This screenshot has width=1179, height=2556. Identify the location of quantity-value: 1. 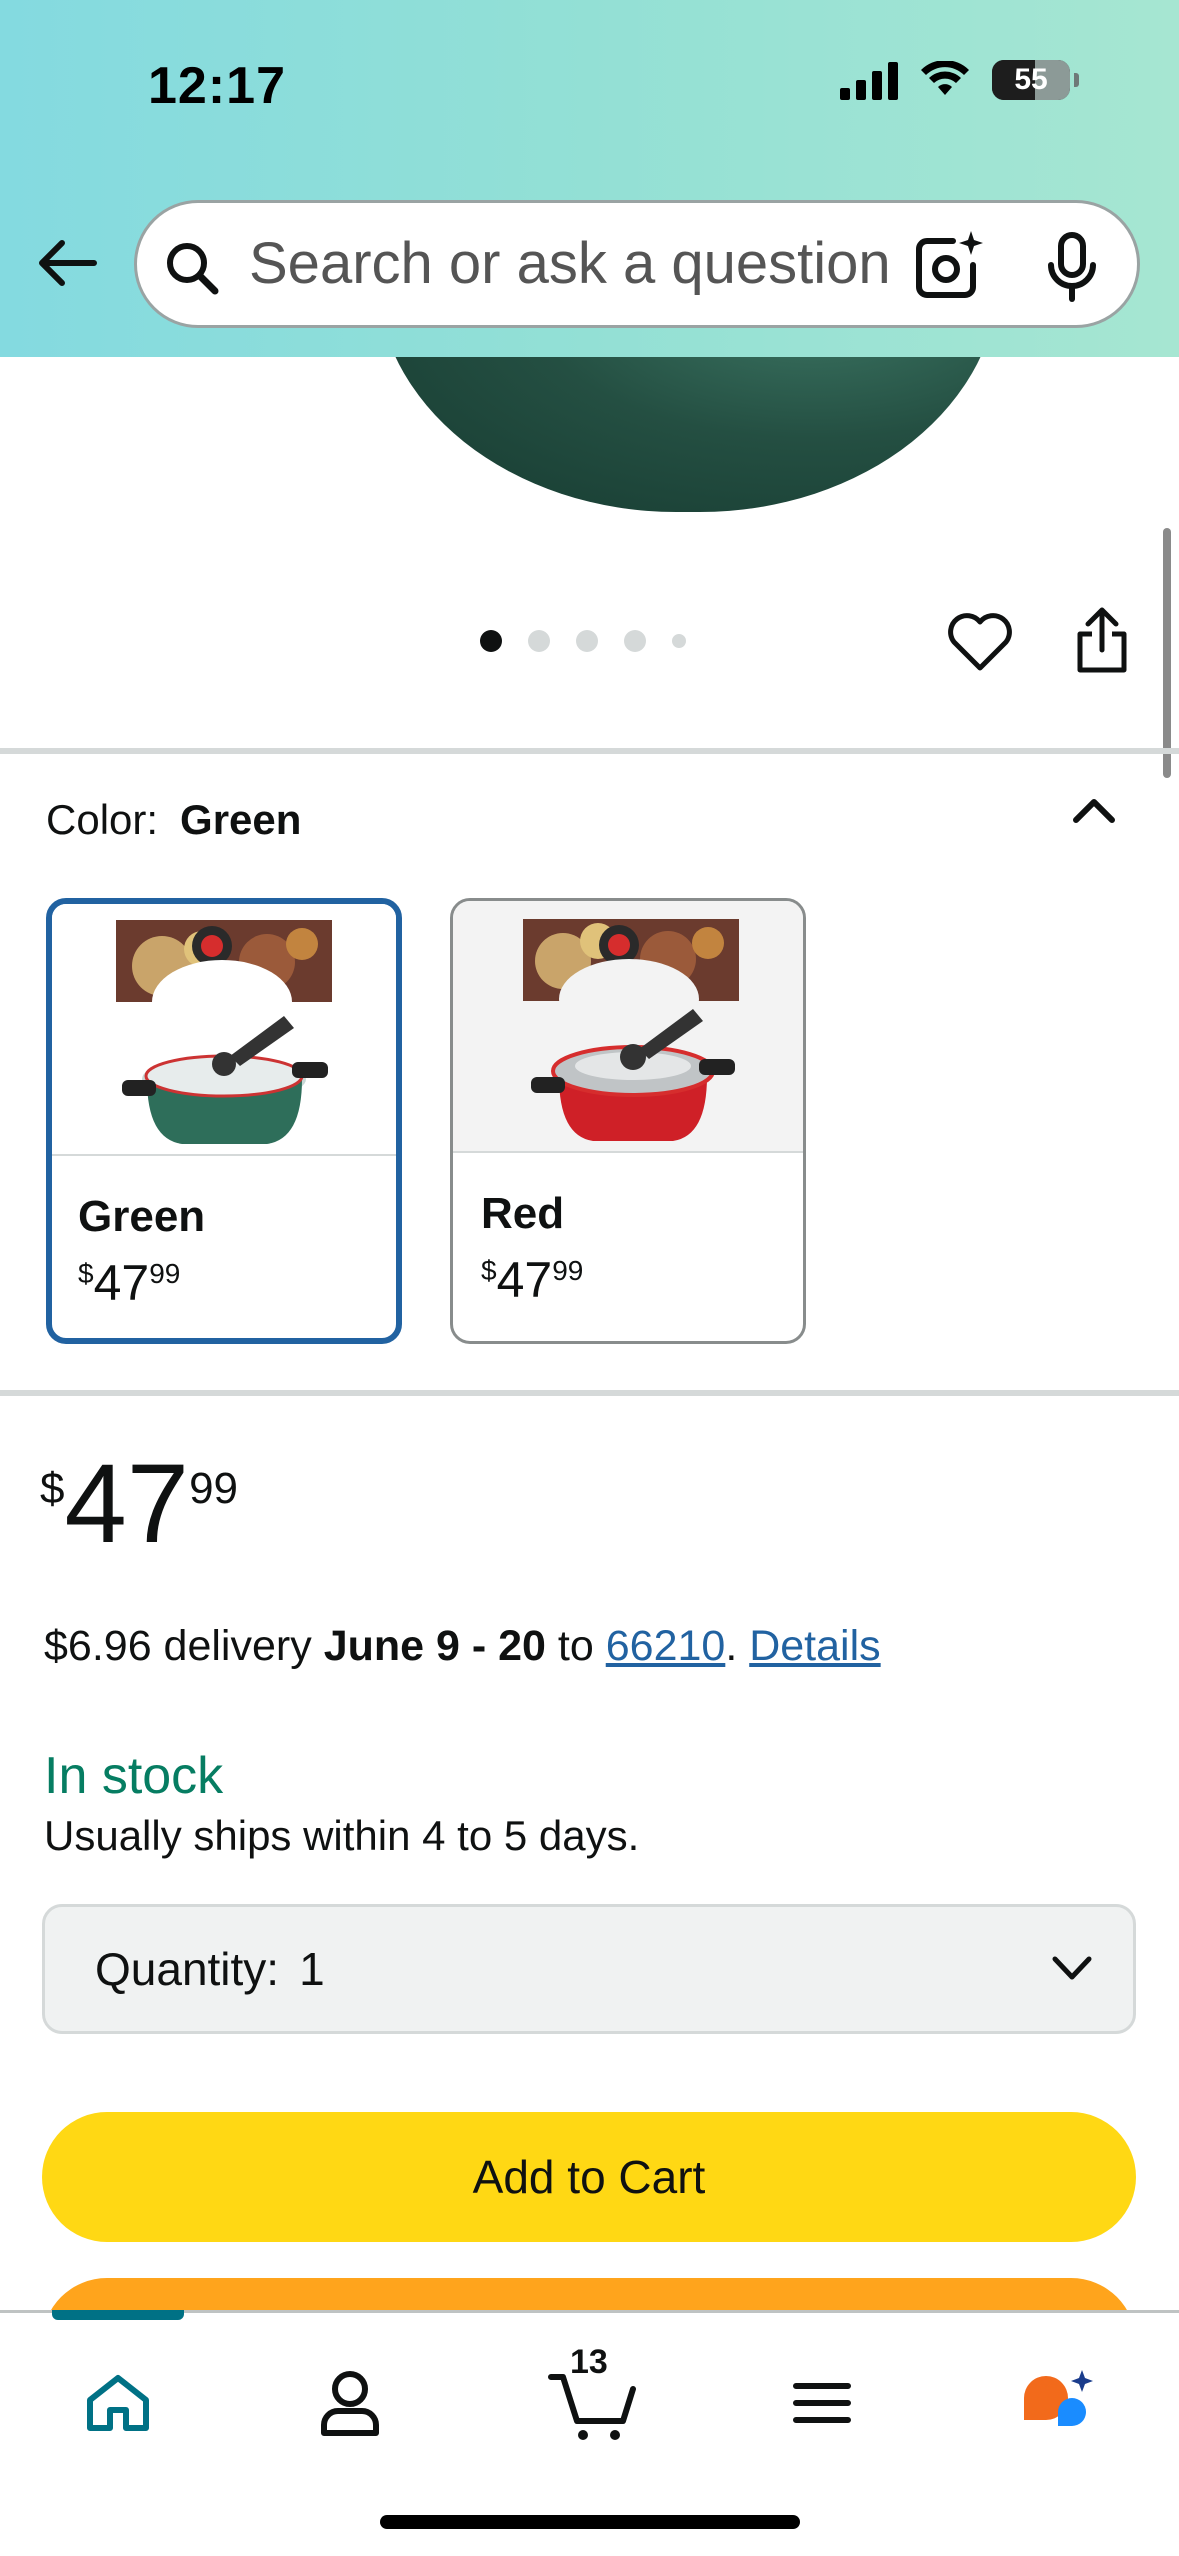
(312, 1969).